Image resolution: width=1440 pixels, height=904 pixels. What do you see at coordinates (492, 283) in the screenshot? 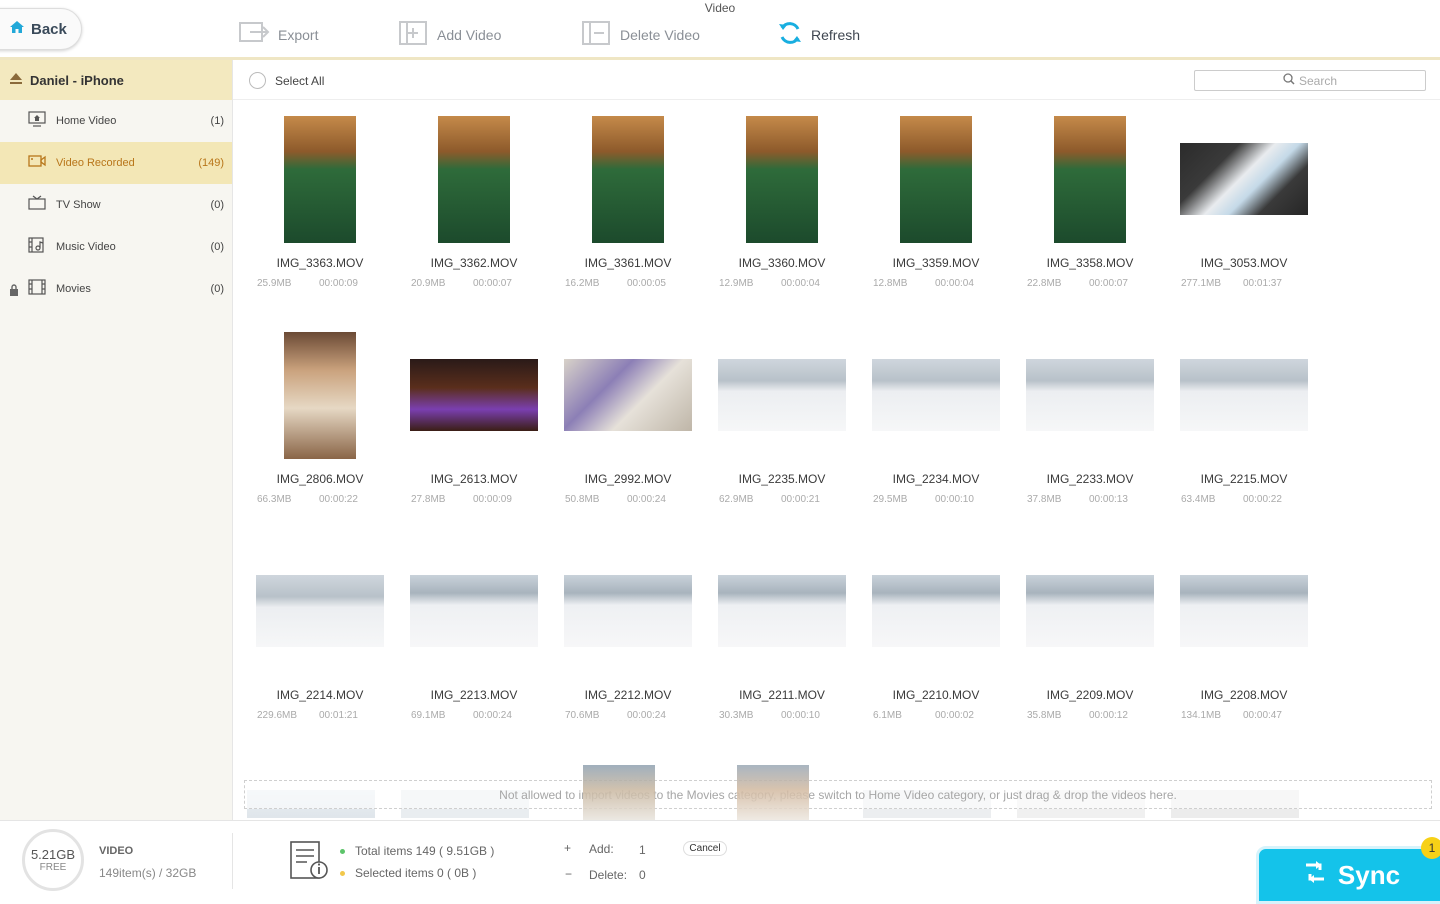
I see `video-duration: 00:00:07` at bounding box center [492, 283].